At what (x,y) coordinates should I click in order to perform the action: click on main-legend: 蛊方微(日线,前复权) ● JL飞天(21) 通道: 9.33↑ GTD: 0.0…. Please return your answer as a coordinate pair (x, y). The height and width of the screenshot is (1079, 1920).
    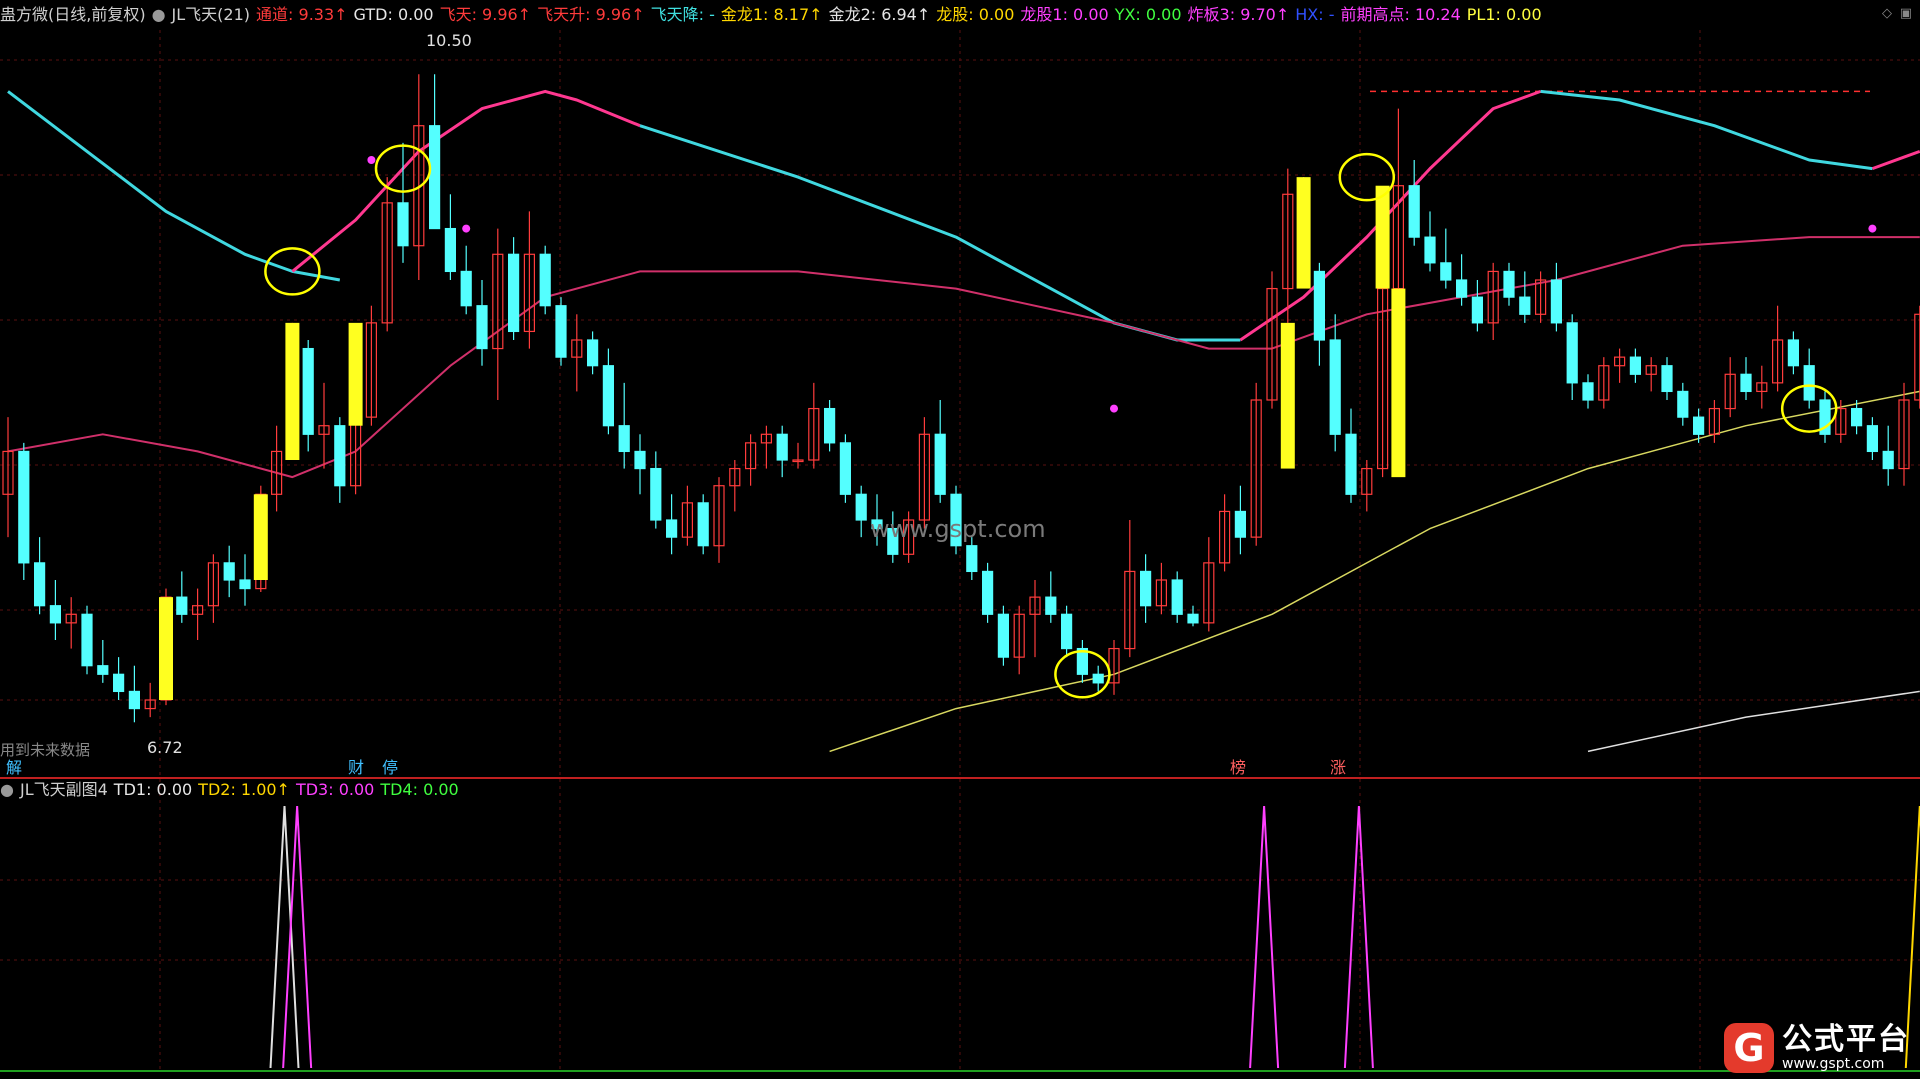
    Looking at the image, I should click on (777, 15).